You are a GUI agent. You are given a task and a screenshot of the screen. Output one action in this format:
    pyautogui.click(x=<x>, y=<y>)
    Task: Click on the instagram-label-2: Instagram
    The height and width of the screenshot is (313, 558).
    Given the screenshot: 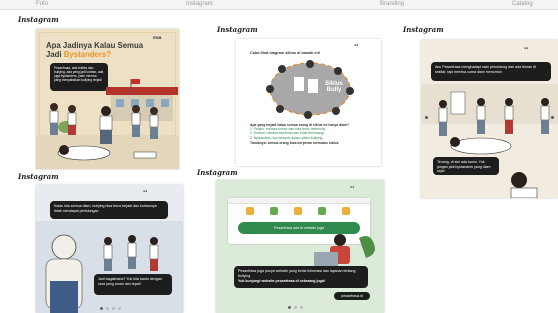 What is the action you would take?
    pyautogui.click(x=237, y=29)
    